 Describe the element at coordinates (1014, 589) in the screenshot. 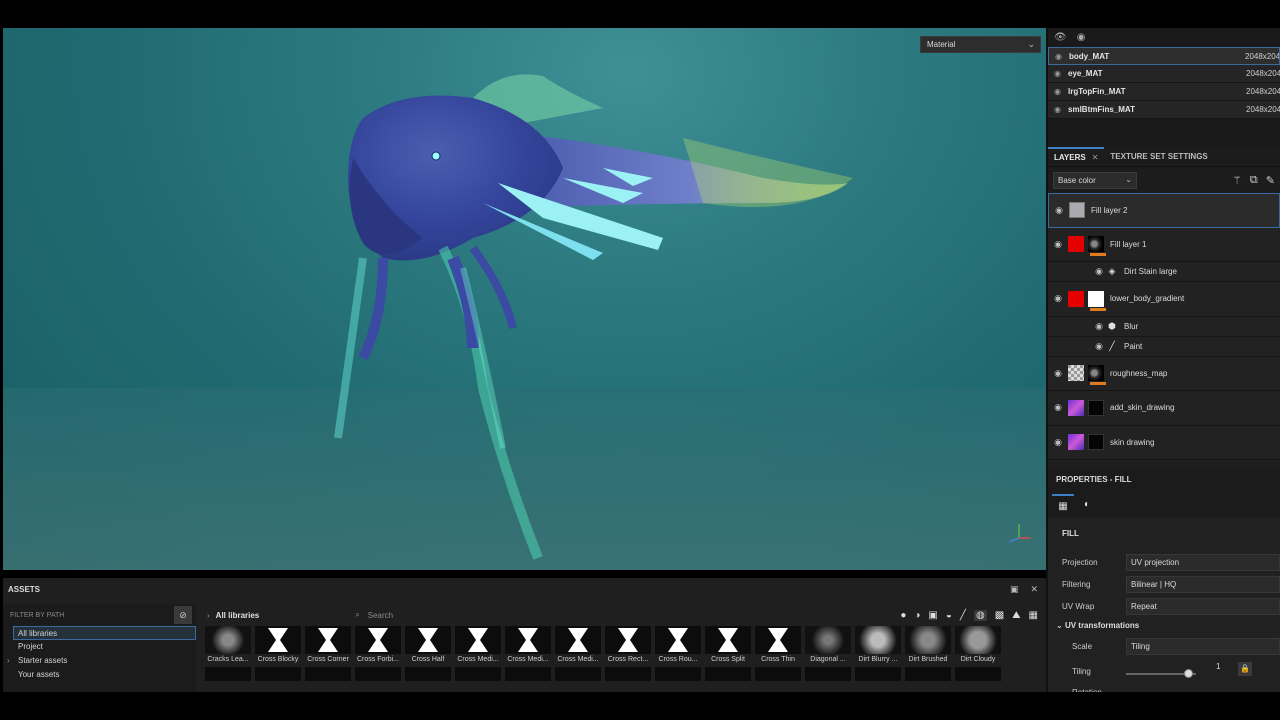

I see `maximize-icon: ▣` at that location.